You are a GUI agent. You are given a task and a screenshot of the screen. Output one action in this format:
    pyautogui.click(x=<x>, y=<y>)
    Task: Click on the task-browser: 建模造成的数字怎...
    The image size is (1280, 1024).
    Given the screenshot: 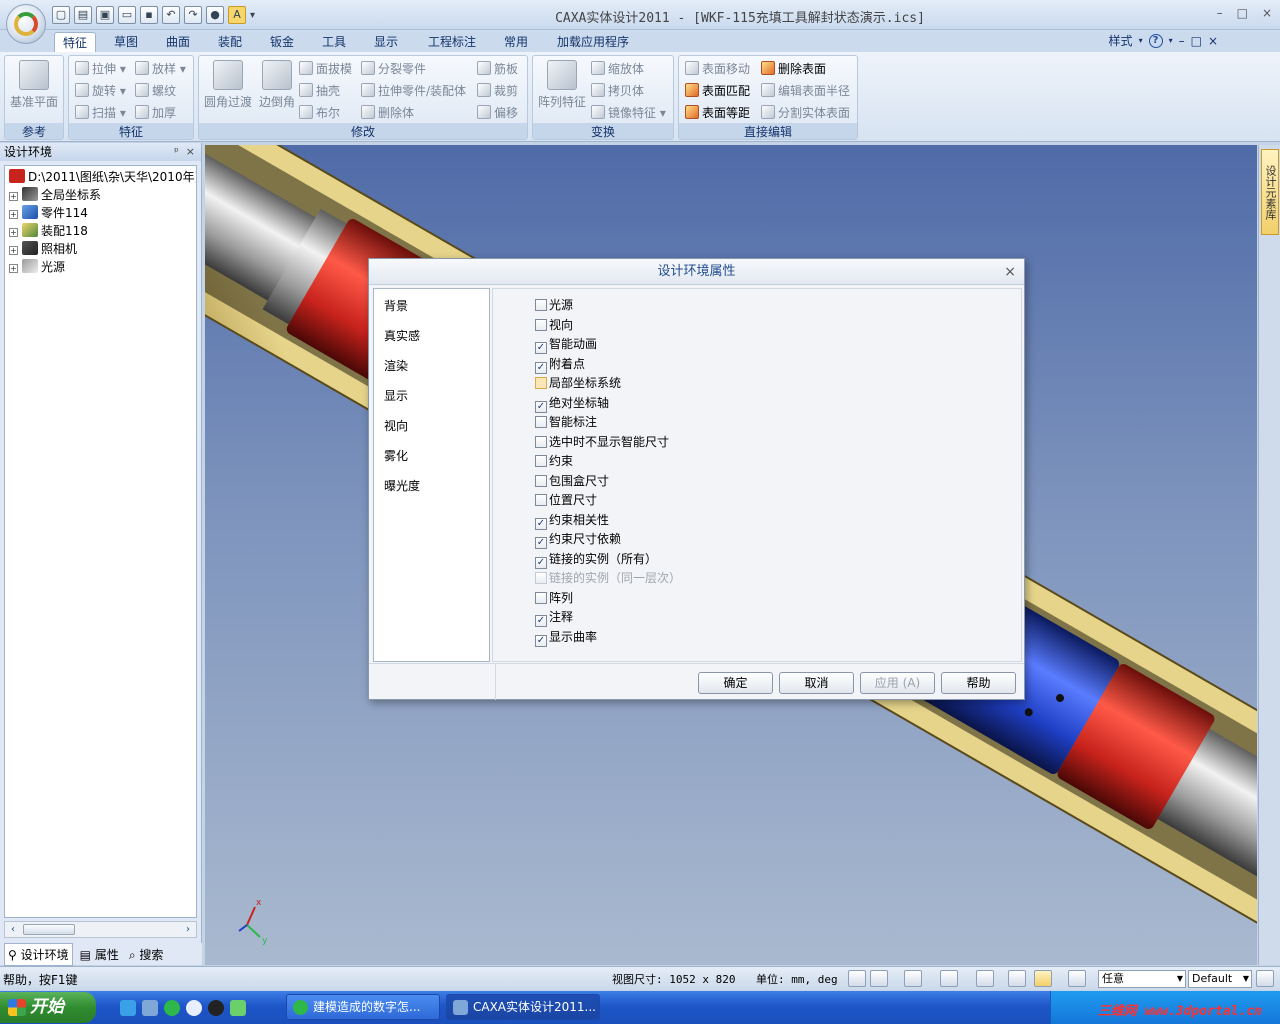 What is the action you would take?
    pyautogui.click(x=363, y=1007)
    